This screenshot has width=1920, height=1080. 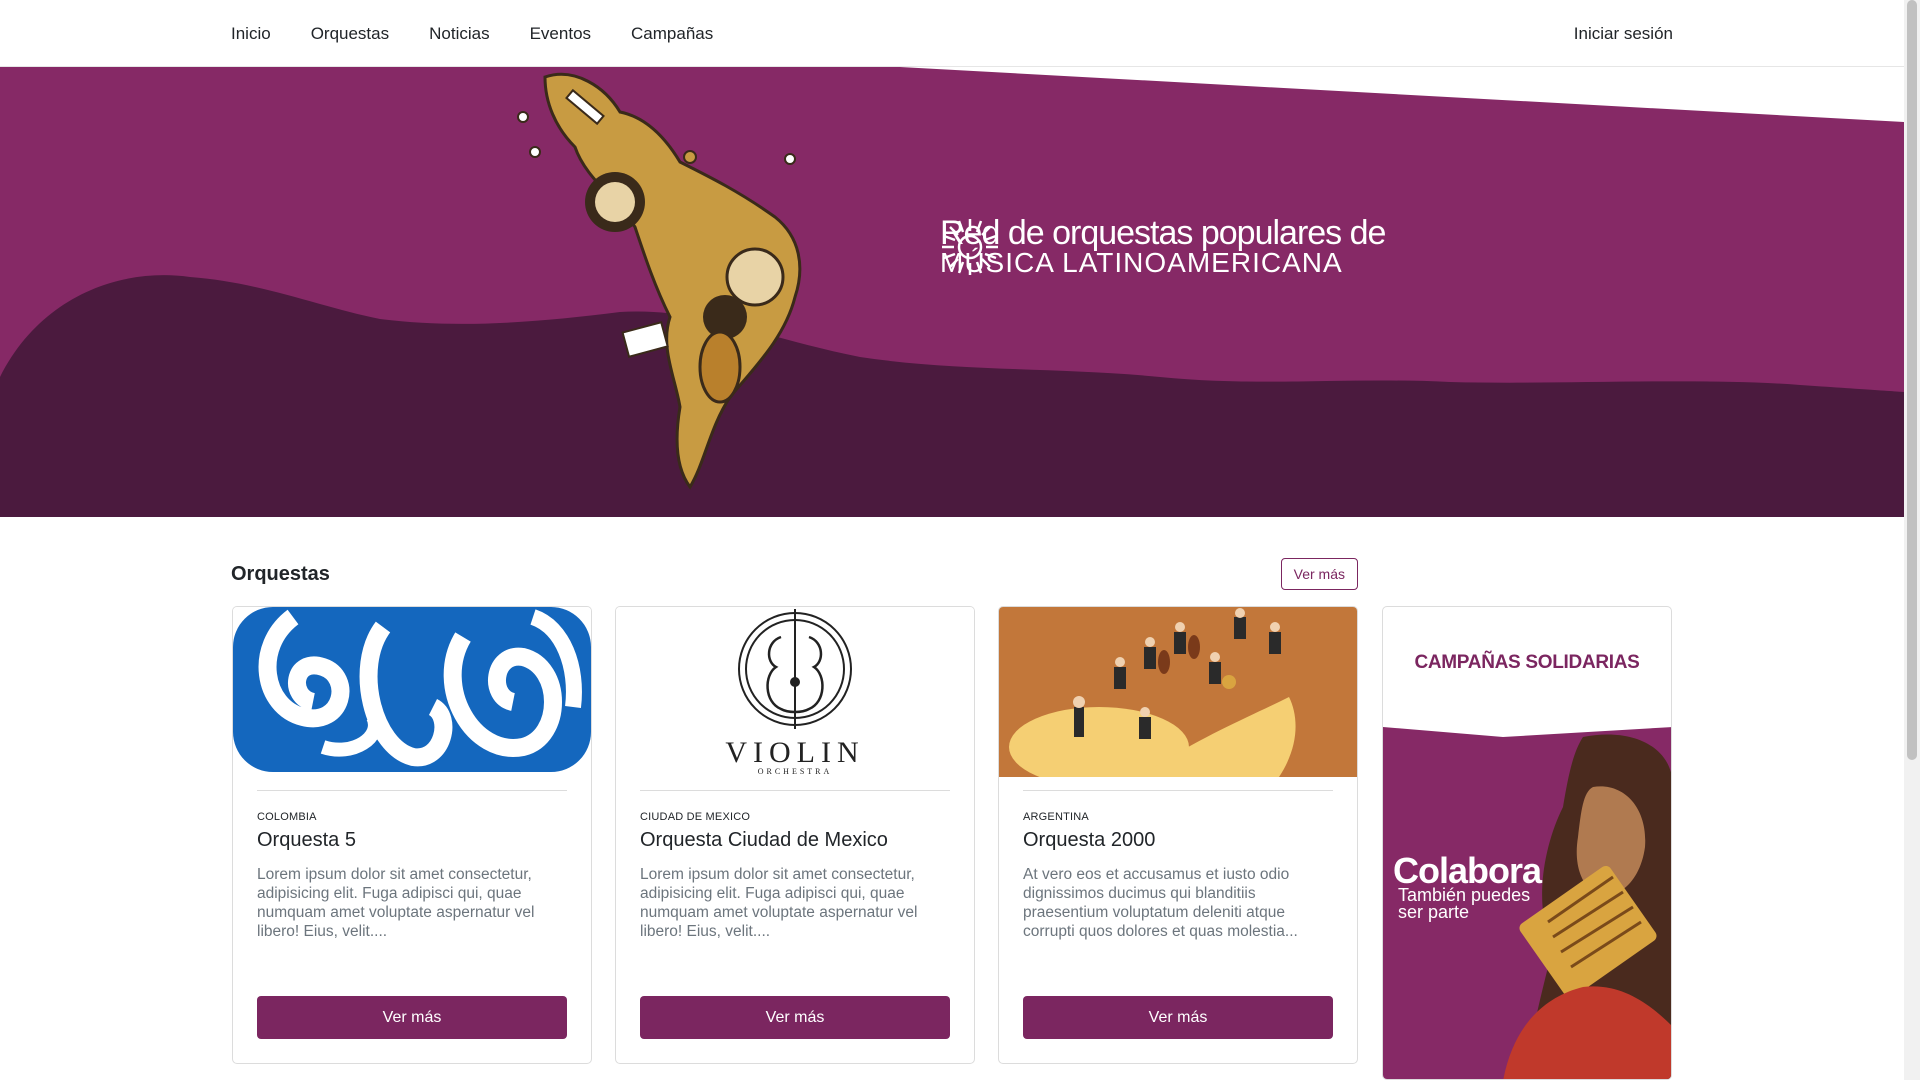 What do you see at coordinates (672, 34) in the screenshot?
I see `nav-link-campanas: Campañas` at bounding box center [672, 34].